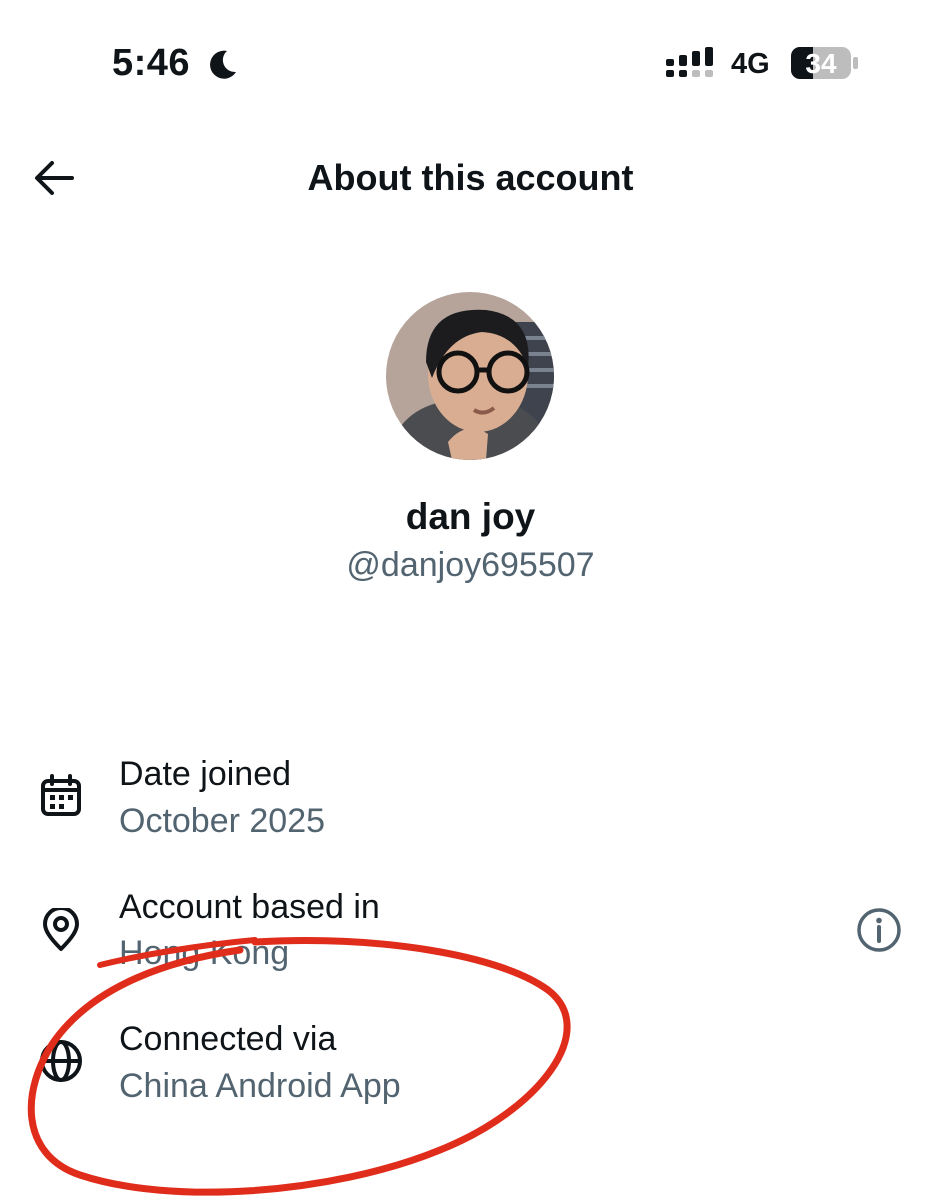 This screenshot has width=941, height=1200. I want to click on location-pin-icon, so click(61, 929).